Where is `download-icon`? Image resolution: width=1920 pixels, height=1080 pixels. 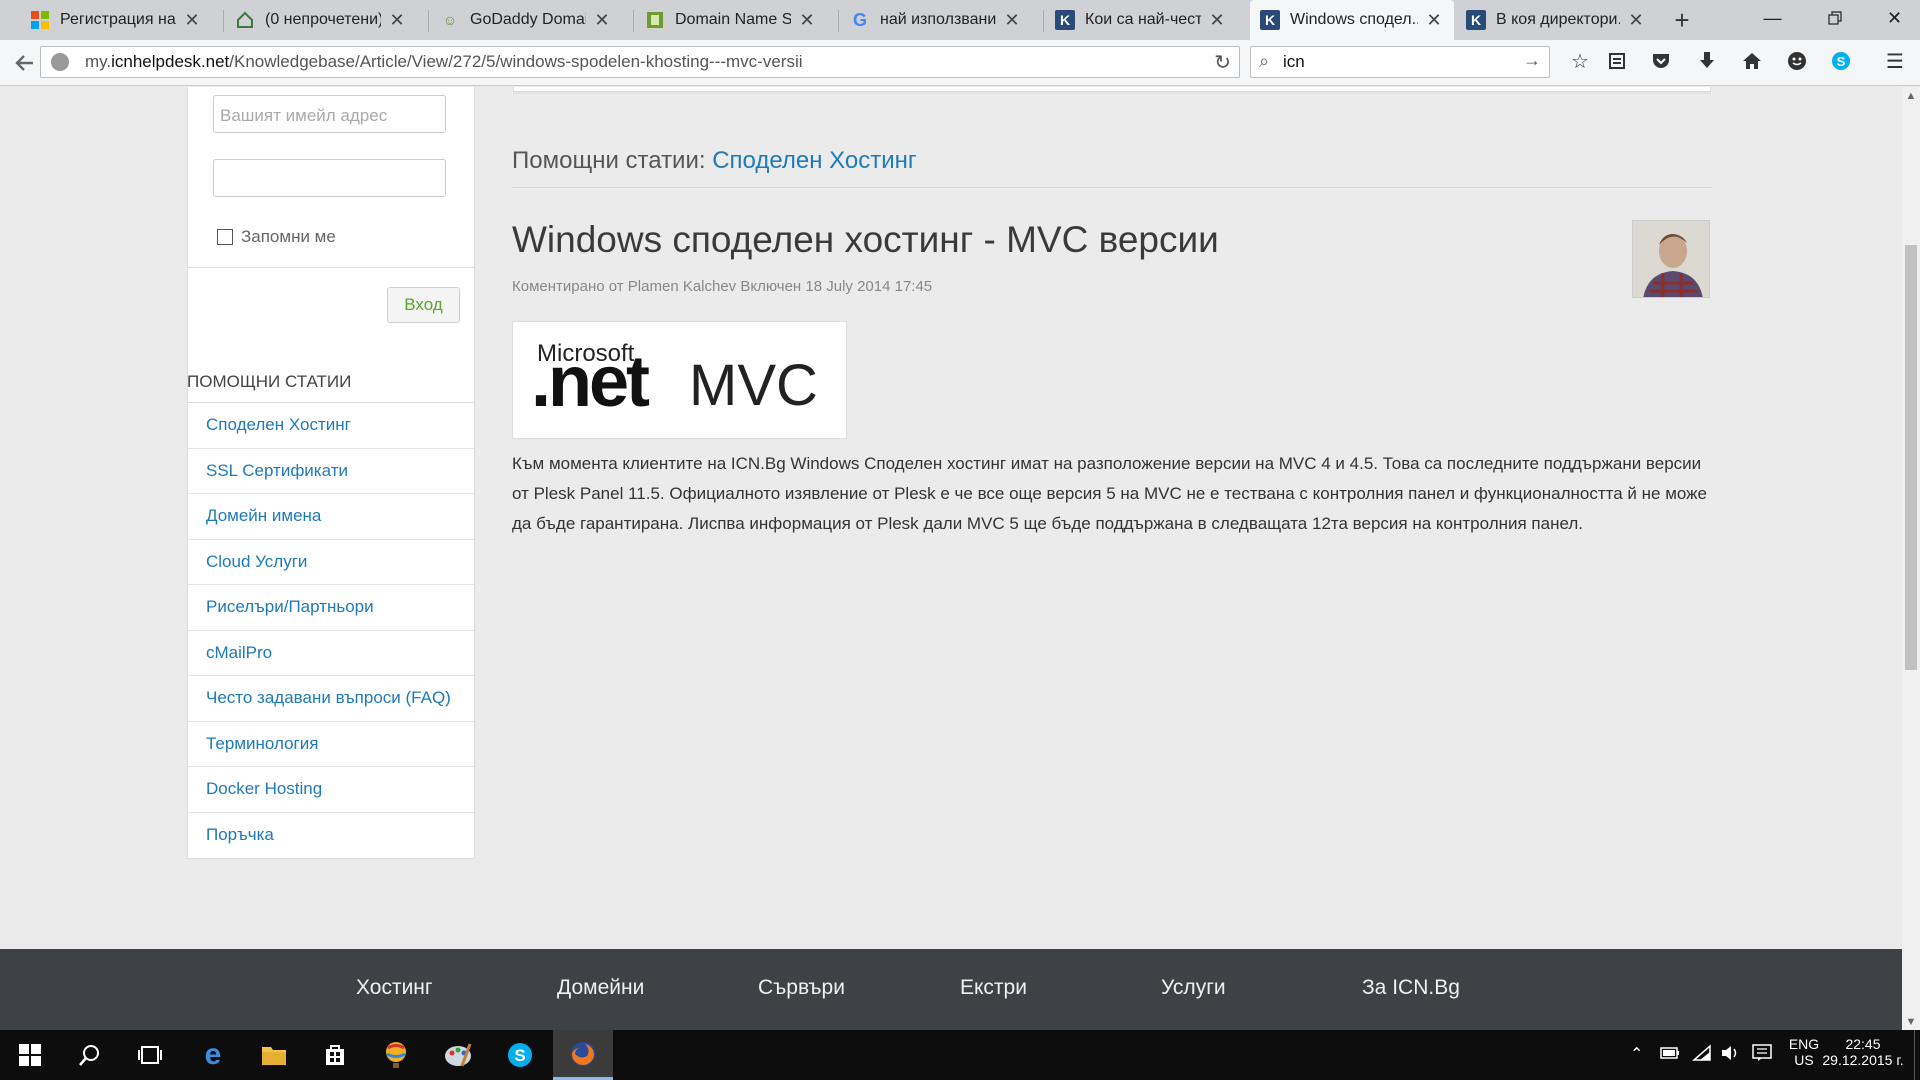
download-icon is located at coordinates (1707, 61).